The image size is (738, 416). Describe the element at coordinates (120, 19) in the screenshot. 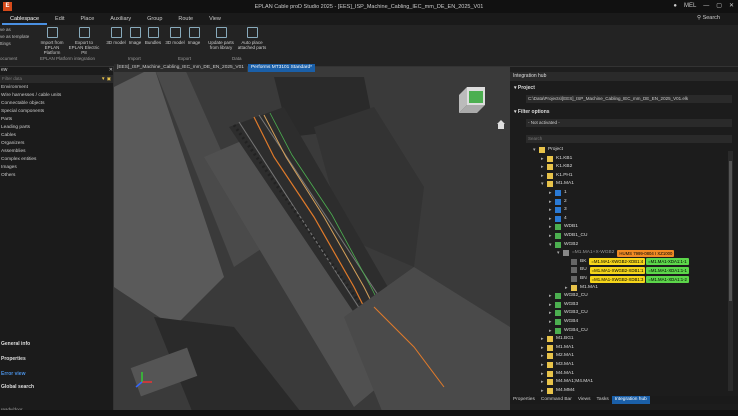

I see `menu-auxiliary: Auxiliary` at that location.